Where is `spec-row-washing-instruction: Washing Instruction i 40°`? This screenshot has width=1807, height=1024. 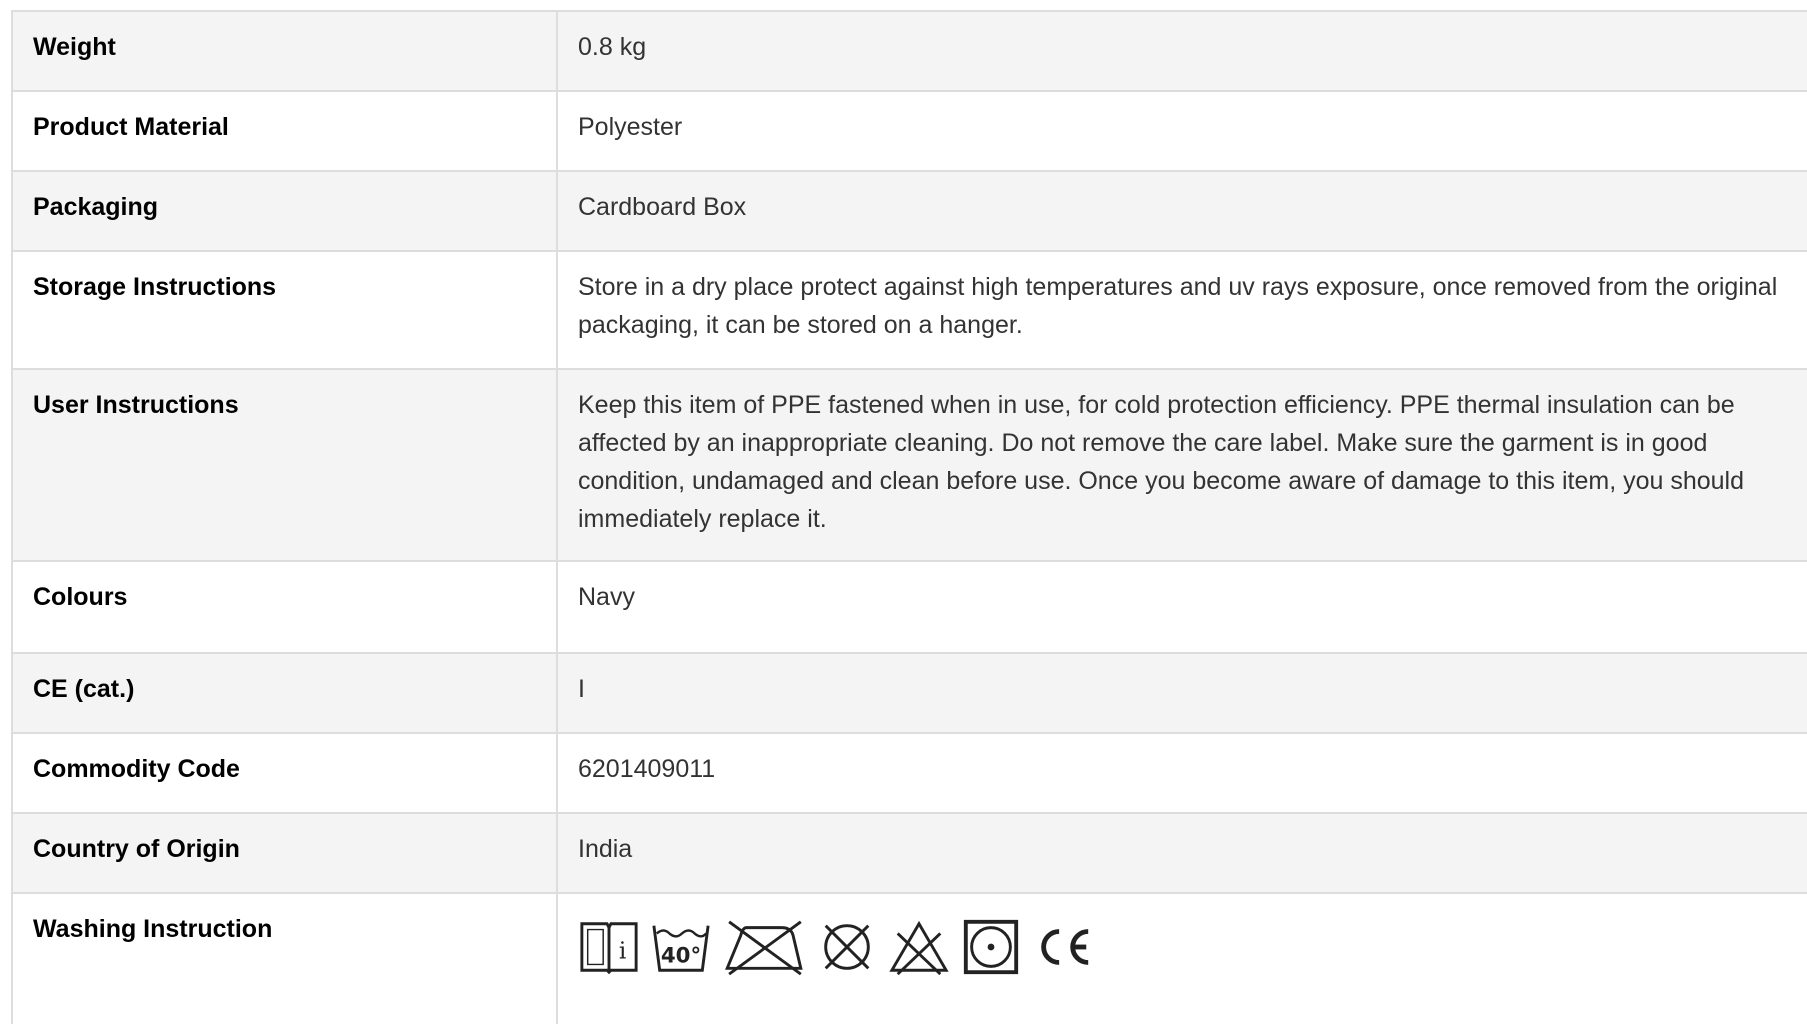
spec-row-washing-instruction: Washing Instruction i 40° is located at coordinates (909, 958).